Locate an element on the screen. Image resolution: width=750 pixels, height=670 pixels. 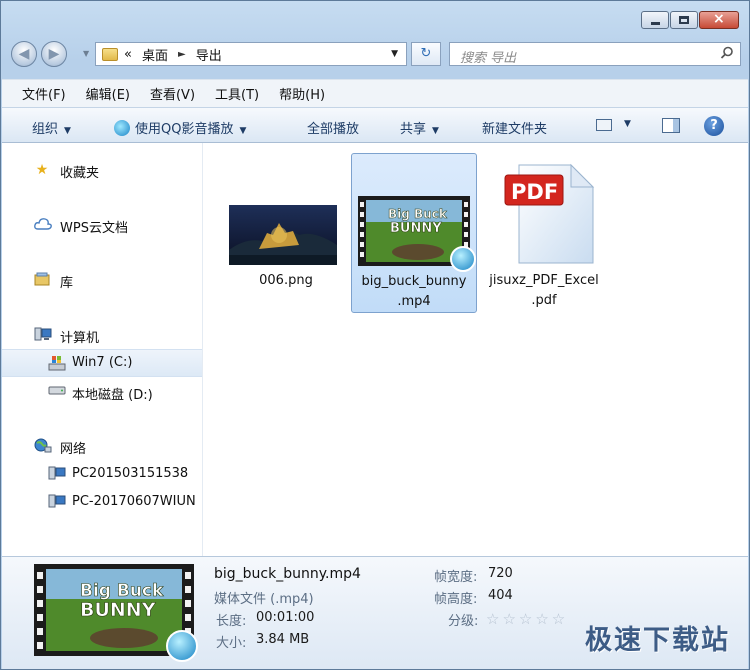
close-button: × is located at coordinates (719, 20).